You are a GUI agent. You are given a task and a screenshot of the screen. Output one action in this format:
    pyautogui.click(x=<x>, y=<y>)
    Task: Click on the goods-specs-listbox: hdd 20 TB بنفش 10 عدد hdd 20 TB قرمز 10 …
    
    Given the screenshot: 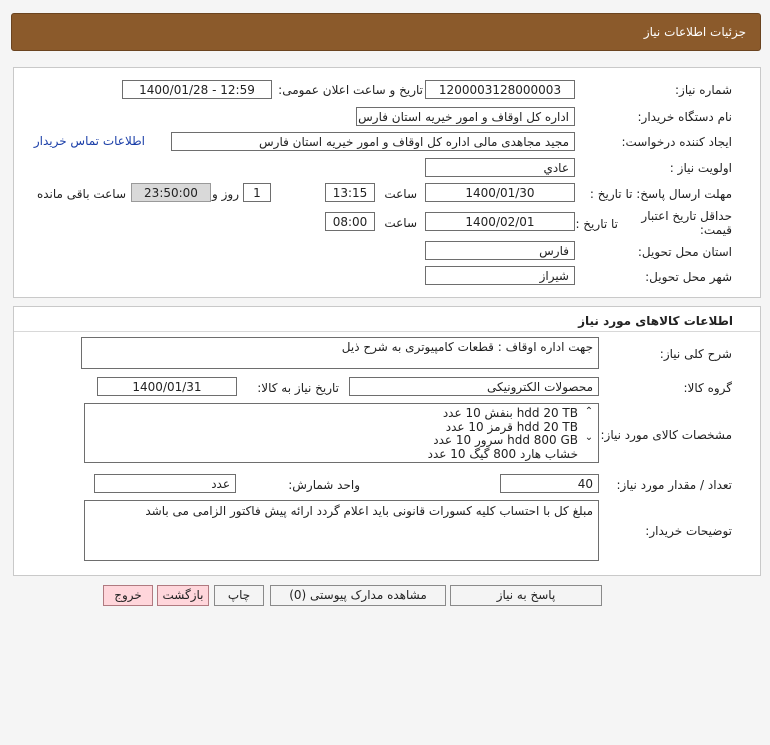 What is the action you would take?
    pyautogui.click(x=341, y=433)
    